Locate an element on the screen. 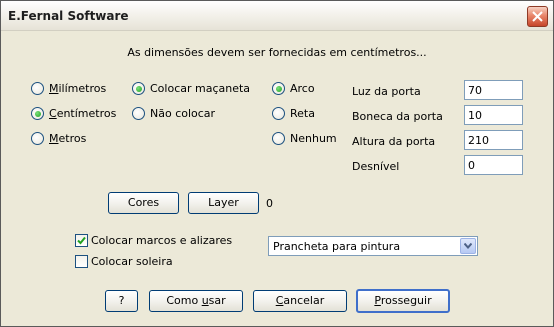 The height and width of the screenshot is (327, 554). checkmark-icon is located at coordinates (81, 240).